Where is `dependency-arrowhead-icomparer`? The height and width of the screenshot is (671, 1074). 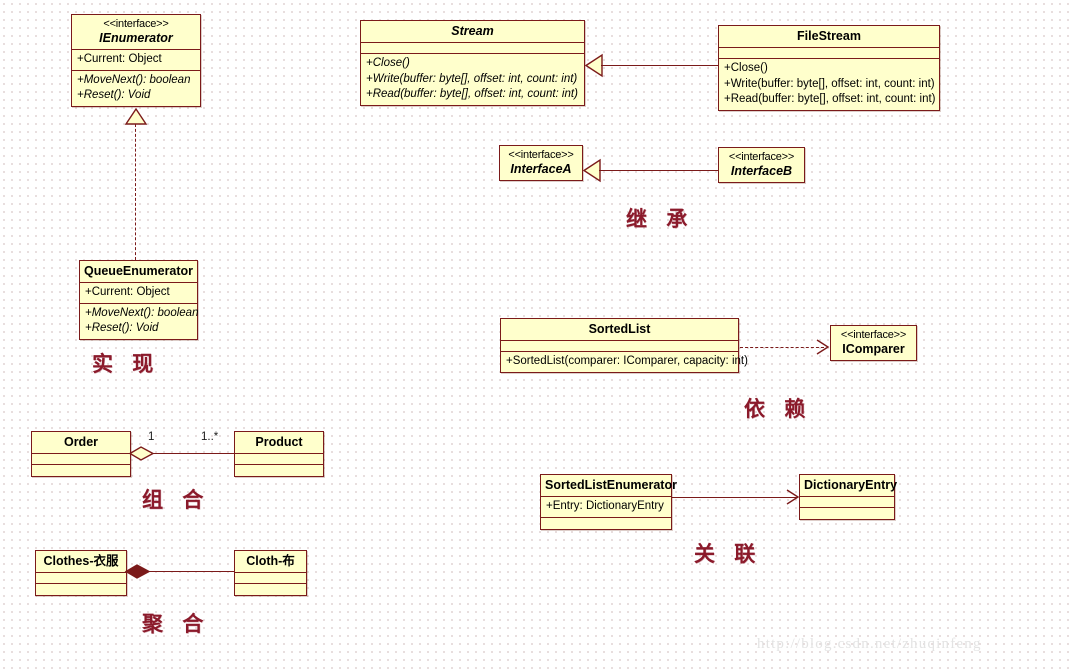
dependency-arrowhead-icomparer is located at coordinates (823, 347).